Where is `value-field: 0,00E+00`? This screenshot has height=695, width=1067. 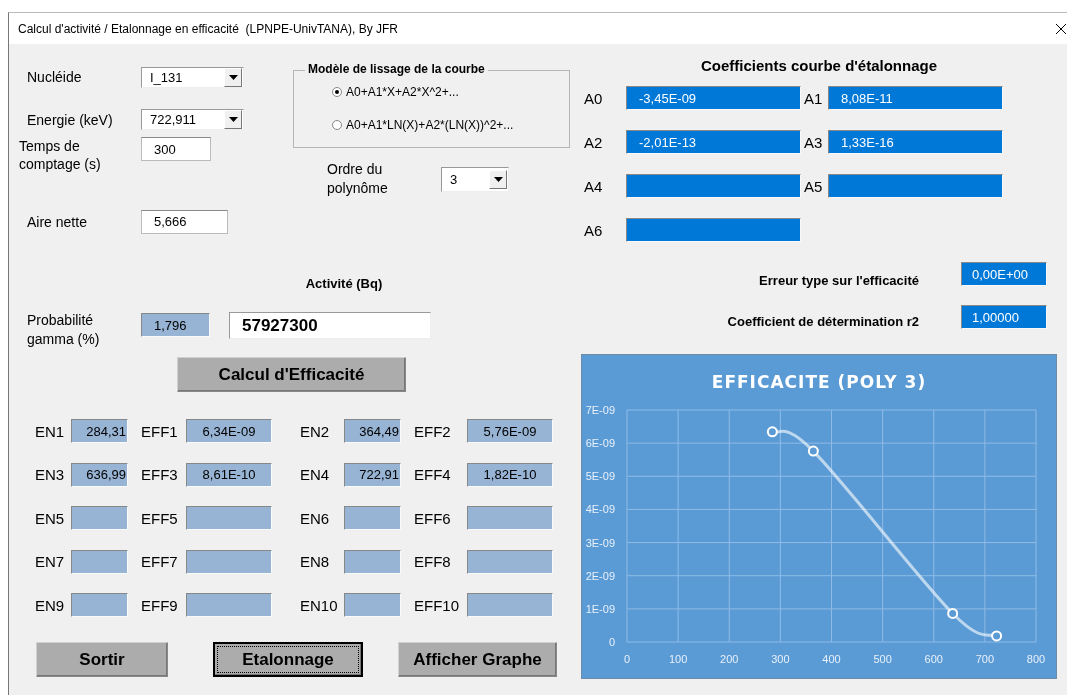
value-field: 0,00E+00 is located at coordinates (1004, 274).